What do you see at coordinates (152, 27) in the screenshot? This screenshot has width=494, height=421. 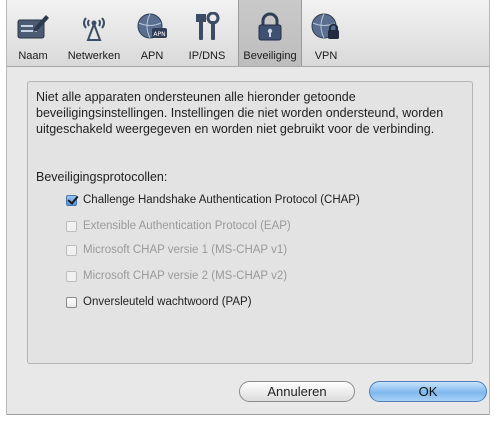 I see `globe-apn-icon: APN` at bounding box center [152, 27].